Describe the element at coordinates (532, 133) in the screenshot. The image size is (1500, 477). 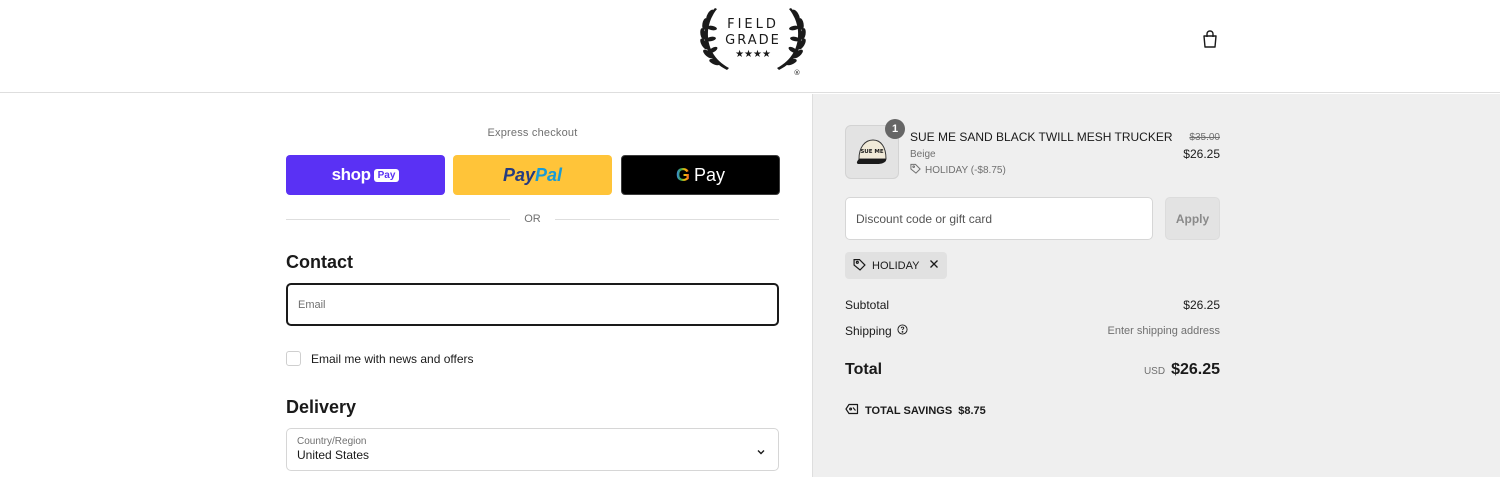
I see `express-checkout-label: Express checkout` at that location.